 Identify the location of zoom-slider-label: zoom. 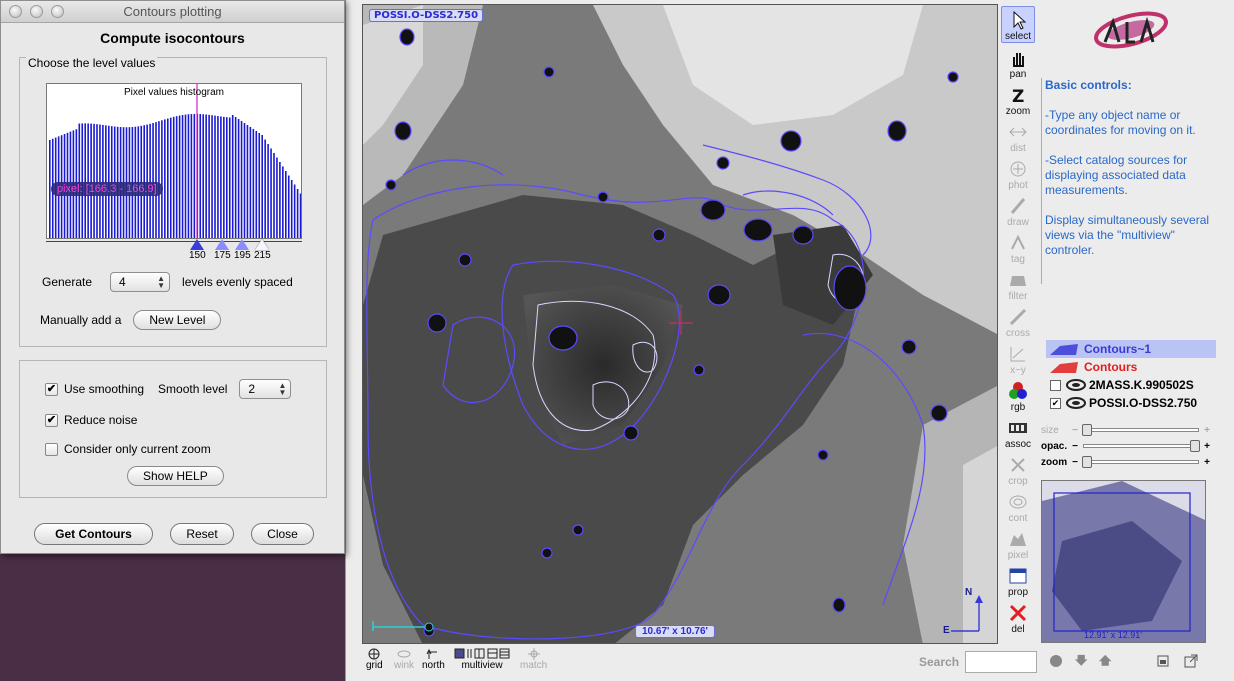
(1054, 462).